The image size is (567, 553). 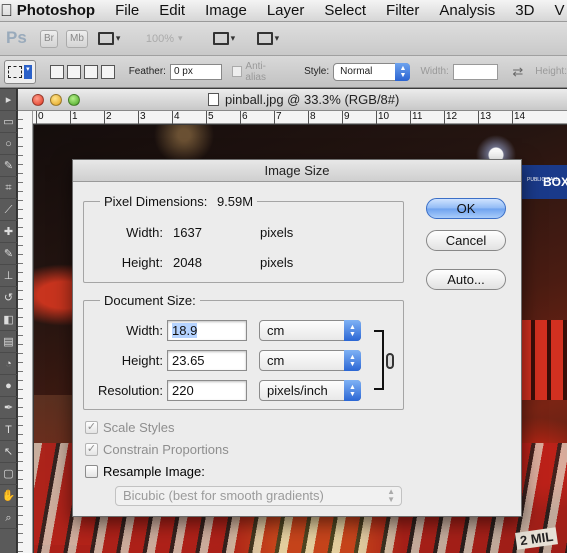 What do you see at coordinates (555, 10) in the screenshot?
I see `menu-view: V` at bounding box center [555, 10].